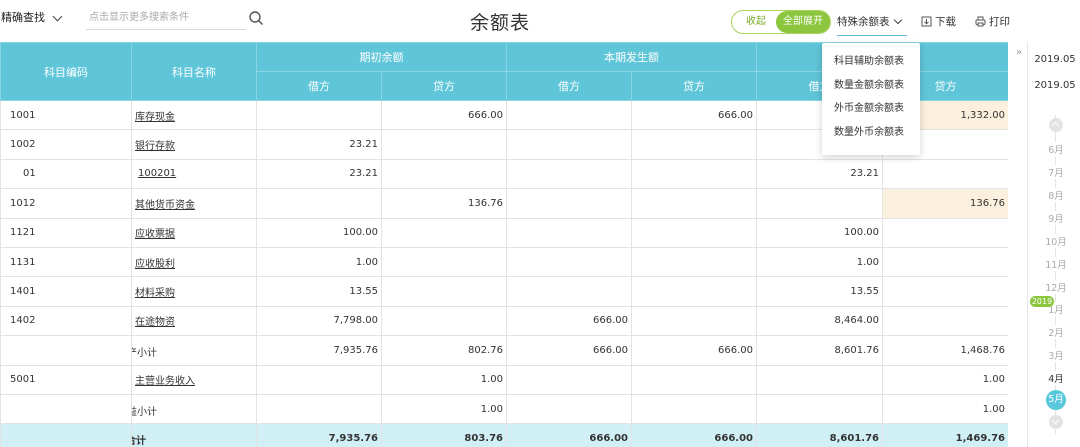 This screenshot has width=1080, height=447. Describe the element at coordinates (1056, 287) in the screenshot. I see `month-item: 12月` at that location.